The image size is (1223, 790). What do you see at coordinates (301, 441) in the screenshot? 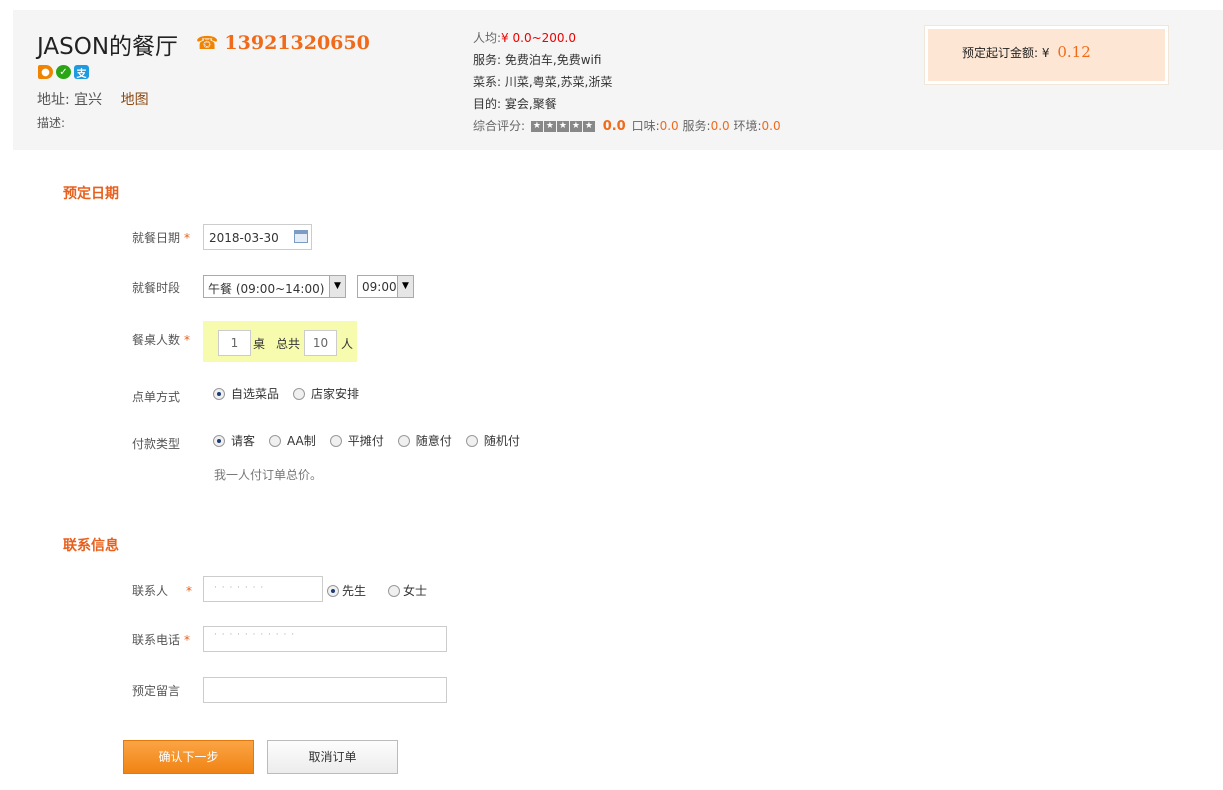
I see `pay-option-label: AA制` at bounding box center [301, 441].